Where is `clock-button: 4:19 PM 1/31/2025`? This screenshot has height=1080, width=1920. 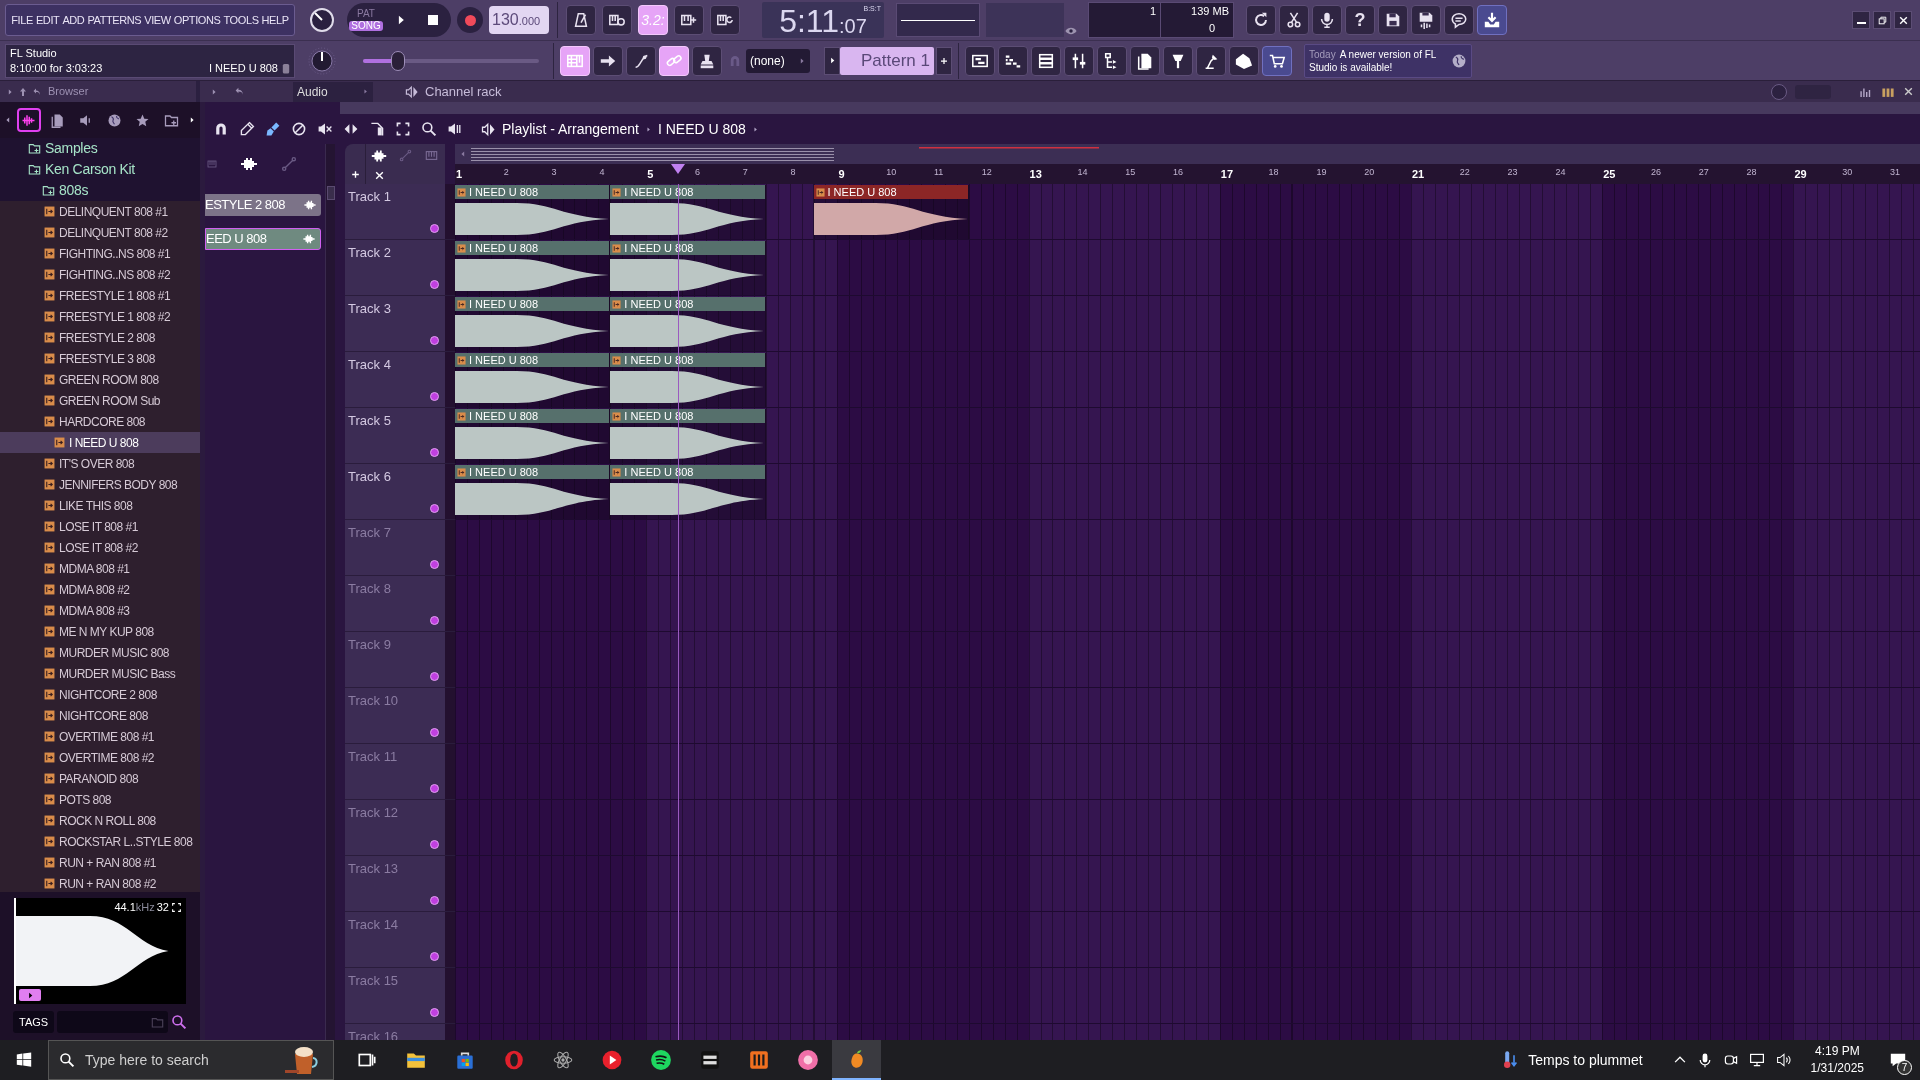 clock-button: 4:19 PM 1/31/2025 is located at coordinates (1837, 1060).